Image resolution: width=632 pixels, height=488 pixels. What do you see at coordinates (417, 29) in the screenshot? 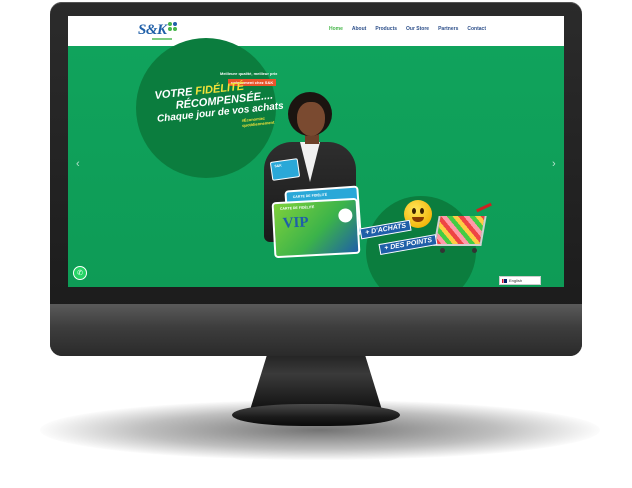
I see `nav-our-store: Our Store` at bounding box center [417, 29].